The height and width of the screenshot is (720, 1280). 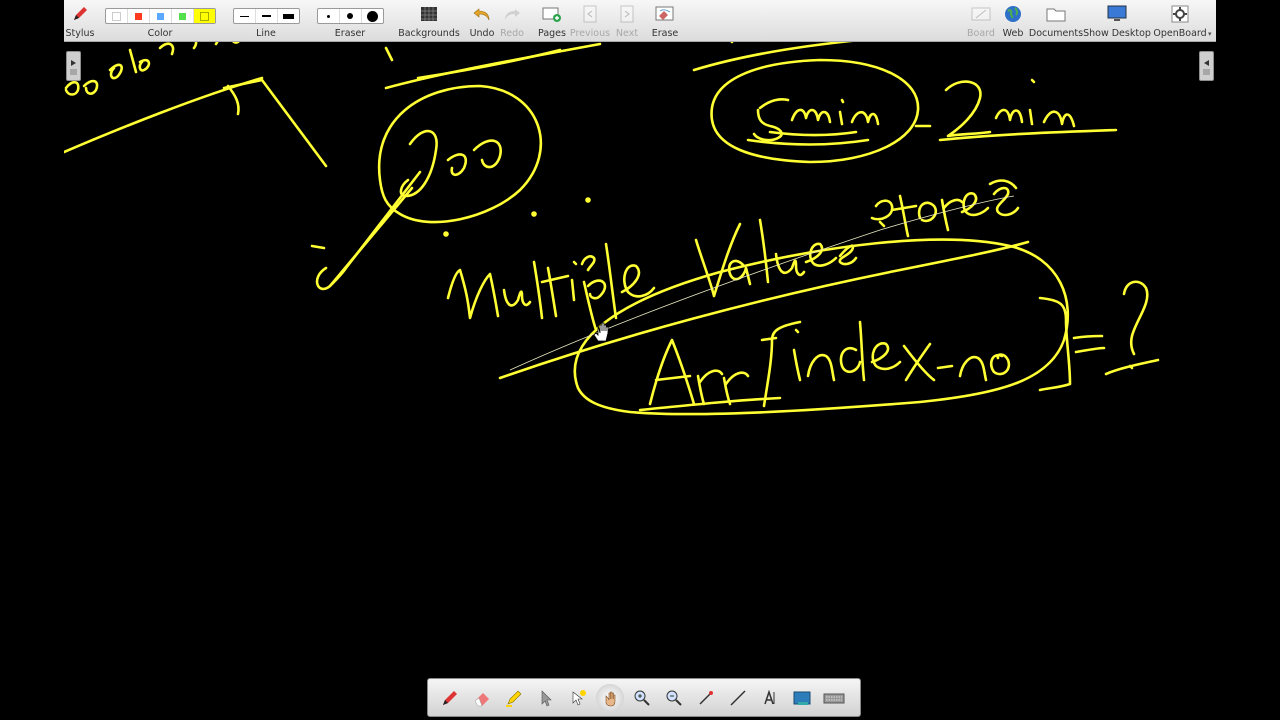 I want to click on keyboard-icon, so click(x=834, y=698).